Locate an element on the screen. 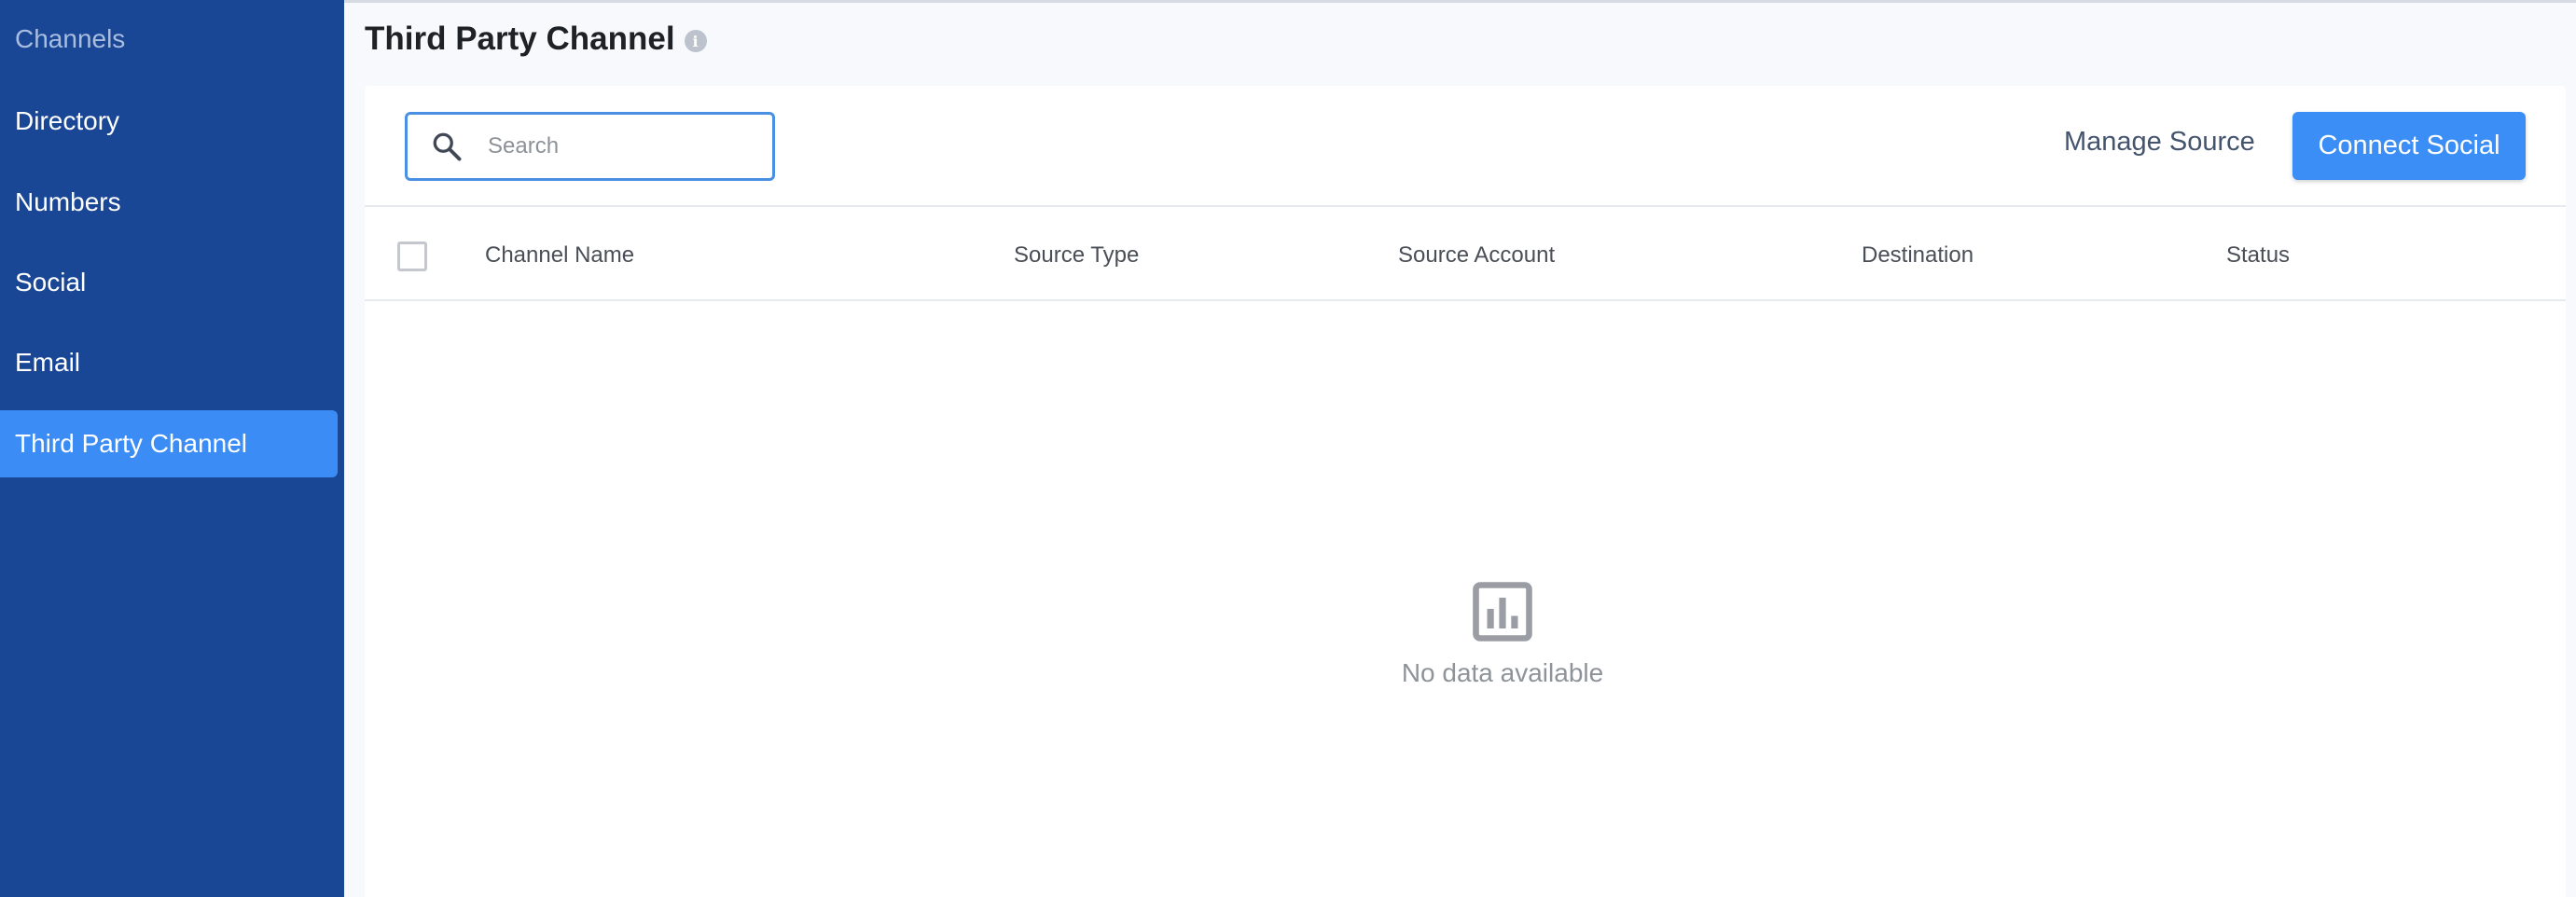  empty-state: No data available is located at coordinates (1502, 633).